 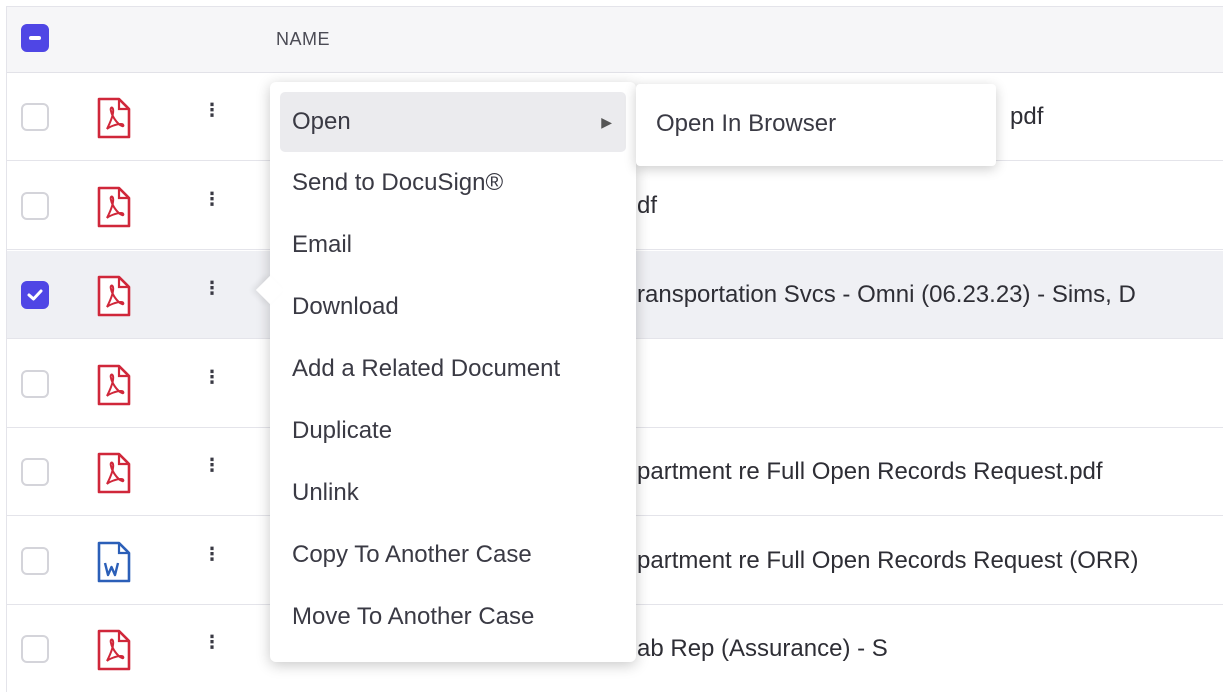 I want to click on menu-item-download: Download, so click(x=453, y=307).